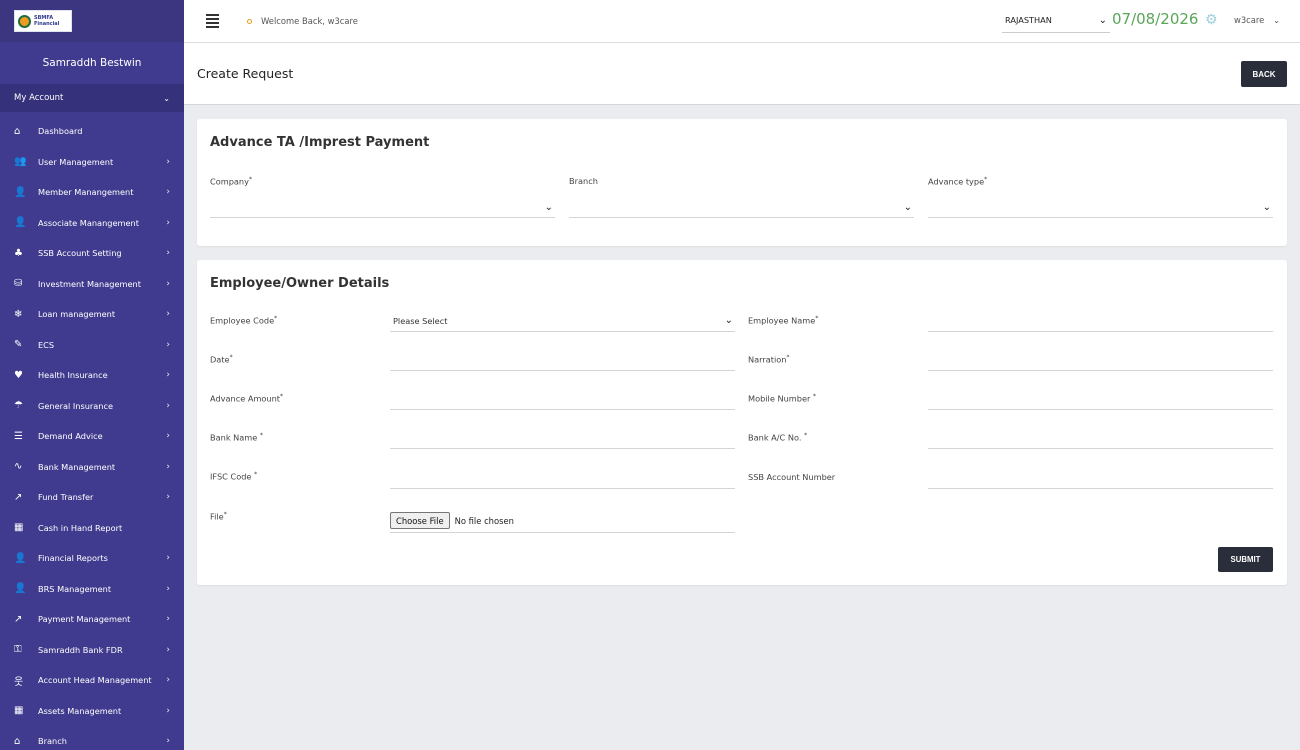 This screenshot has height=750, width=1300. I want to click on employee-code-value: Please Select, so click(420, 320).